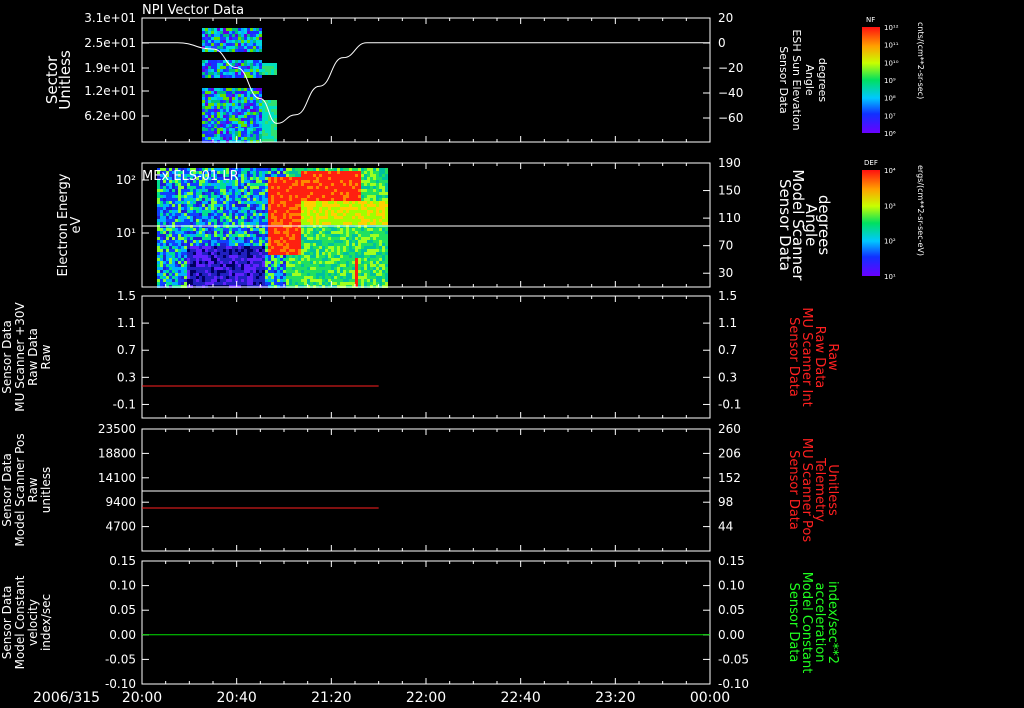  Describe the element at coordinates (793, 623) in the screenshot. I see `axis-title-right: Sensor Data` at that location.